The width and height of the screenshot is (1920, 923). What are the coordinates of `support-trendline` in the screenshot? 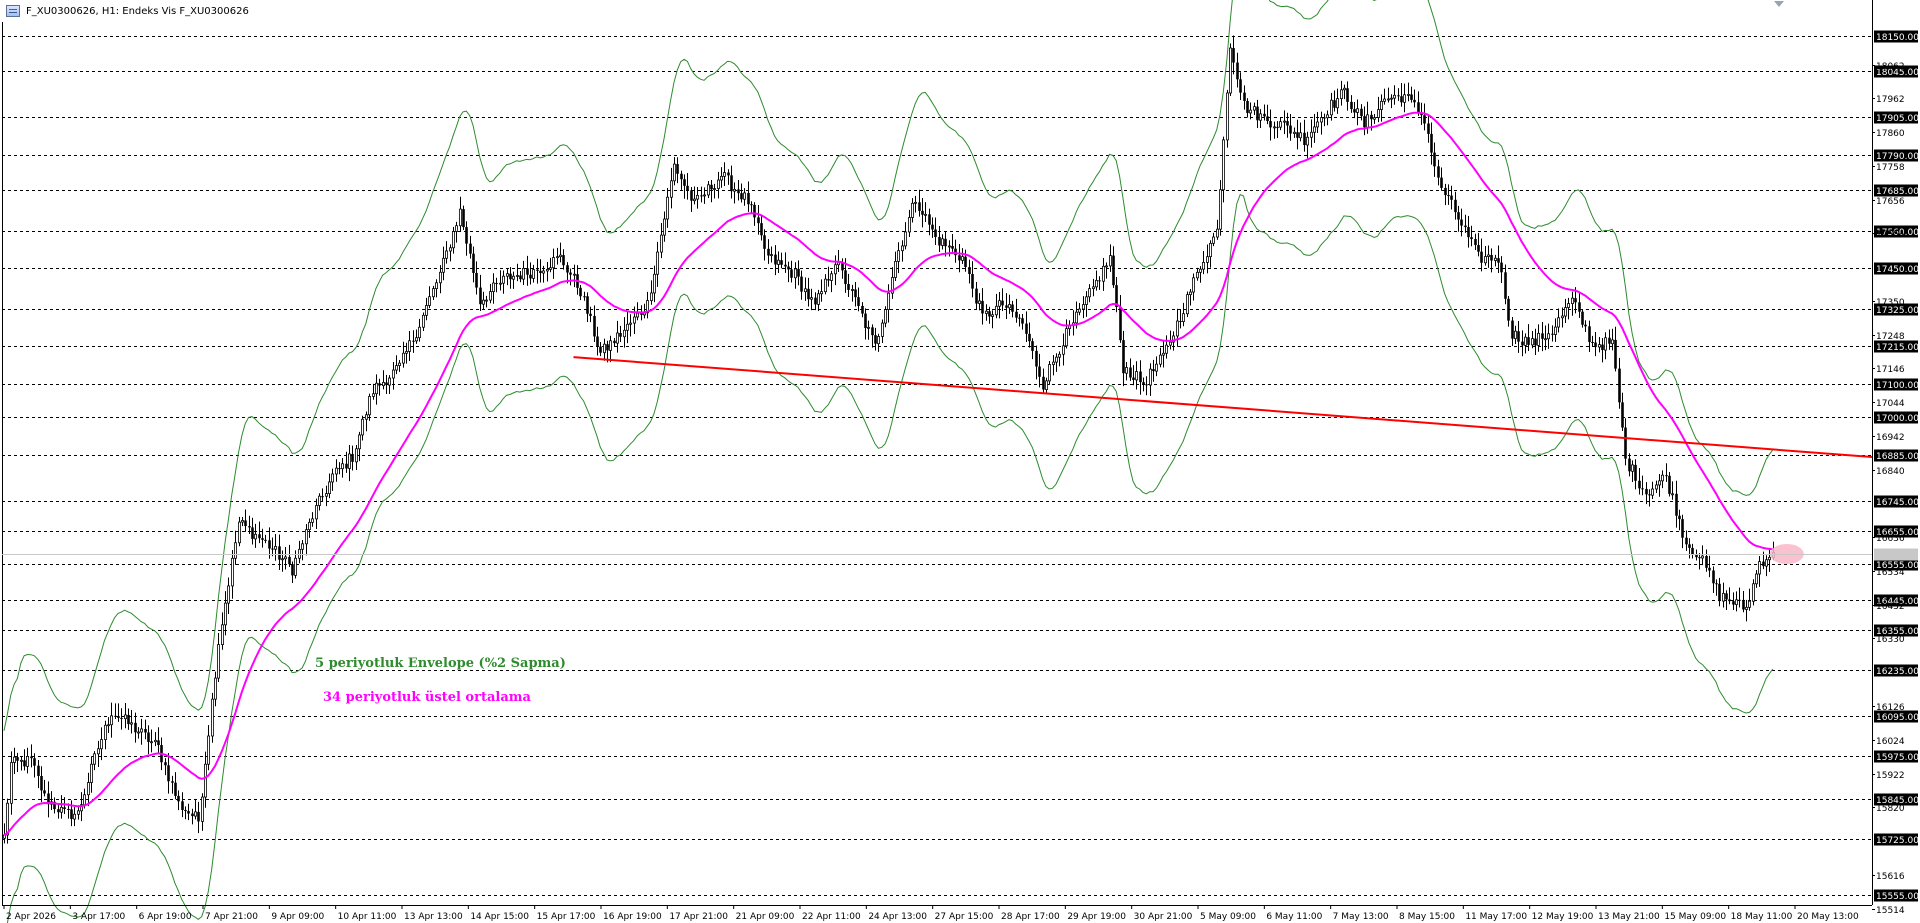 It's located at (1223, 407).